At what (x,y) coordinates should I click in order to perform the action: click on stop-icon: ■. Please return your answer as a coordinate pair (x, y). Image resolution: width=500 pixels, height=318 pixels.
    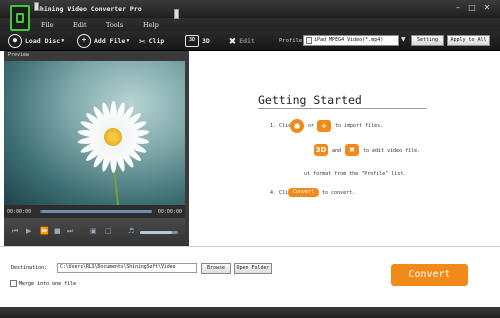
    Looking at the image, I should click on (57, 231).